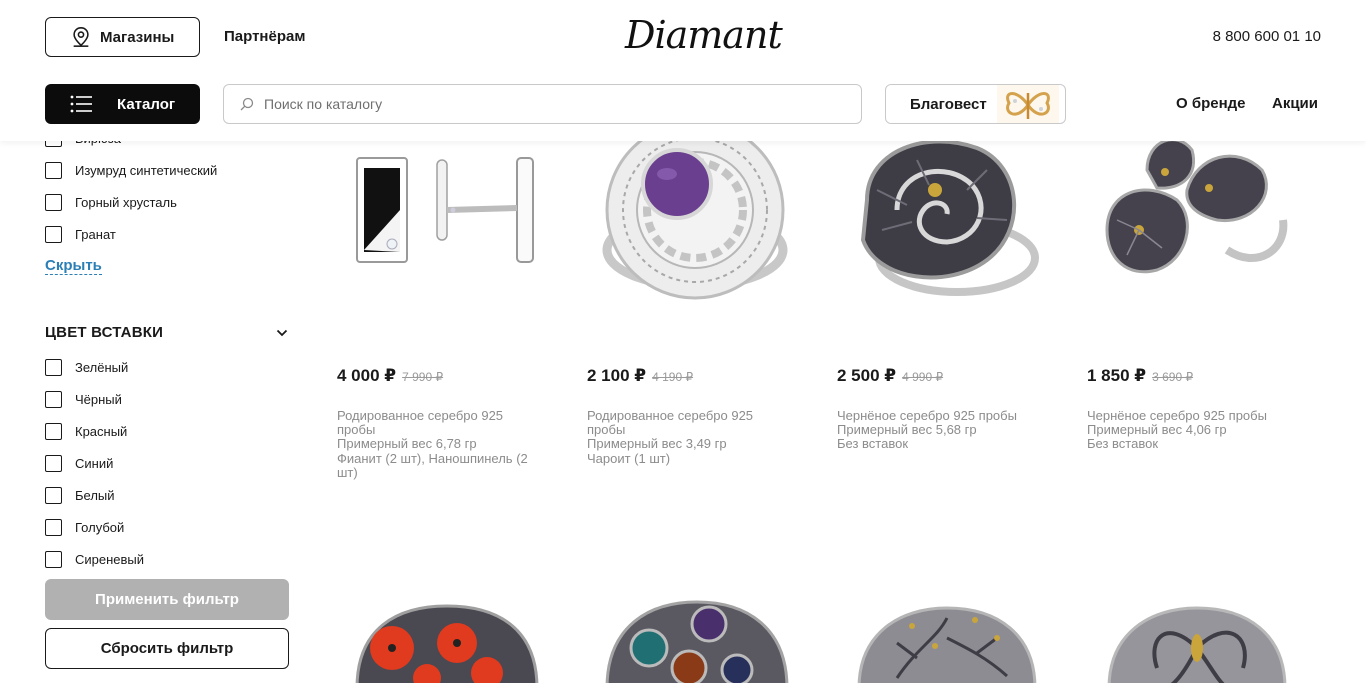  Describe the element at coordinates (95, 234) in the screenshot. I see `filter-option-label: Гранат` at that location.